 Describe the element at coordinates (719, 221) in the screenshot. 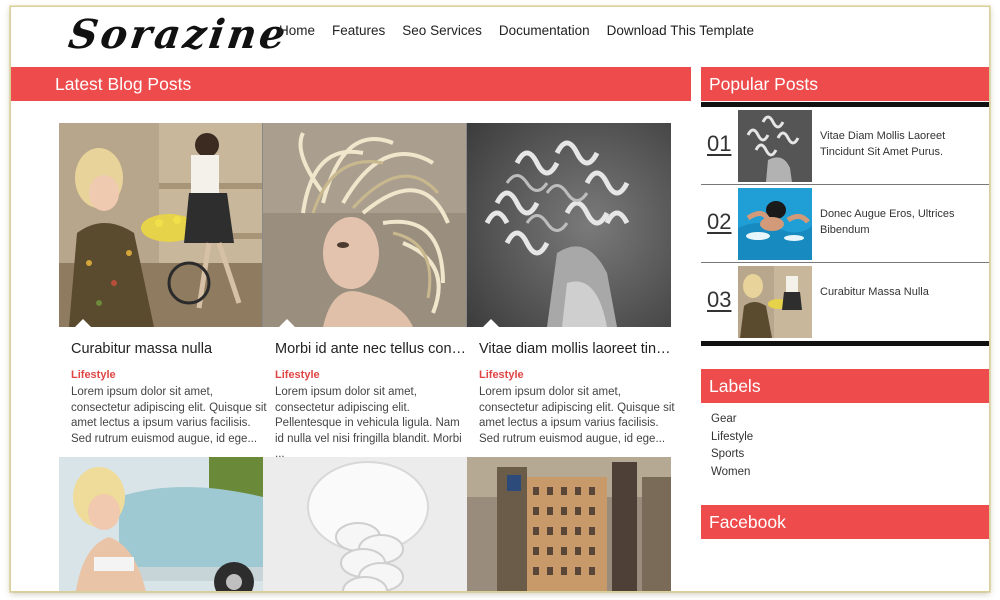

I see `popular-post-number: 02` at that location.